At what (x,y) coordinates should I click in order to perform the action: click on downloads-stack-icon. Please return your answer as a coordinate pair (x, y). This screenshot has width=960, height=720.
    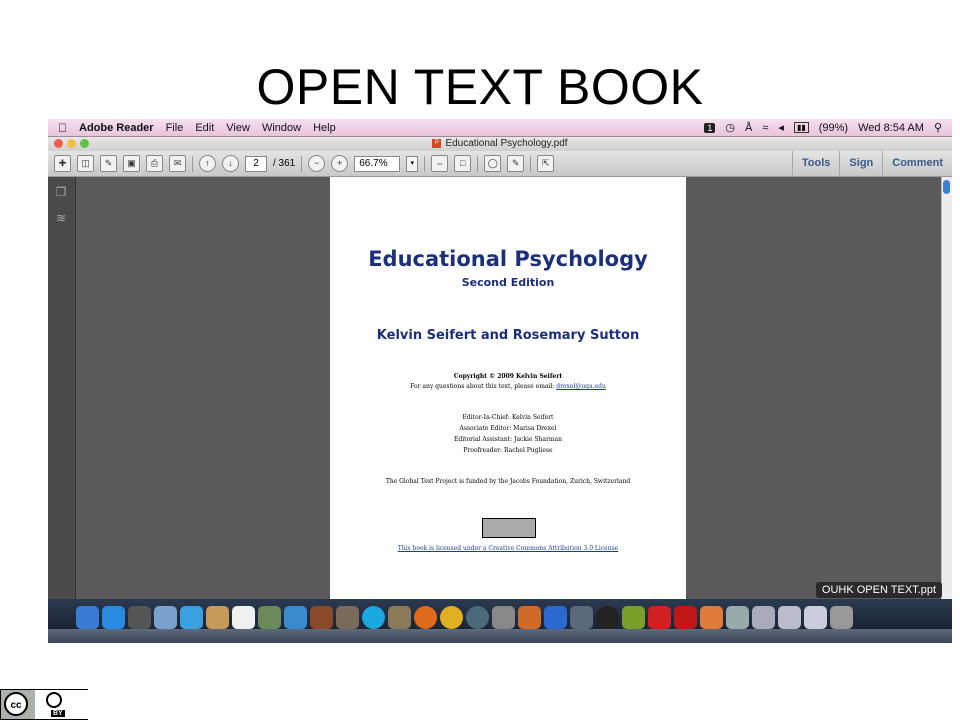
    Looking at the image, I should click on (763, 617).